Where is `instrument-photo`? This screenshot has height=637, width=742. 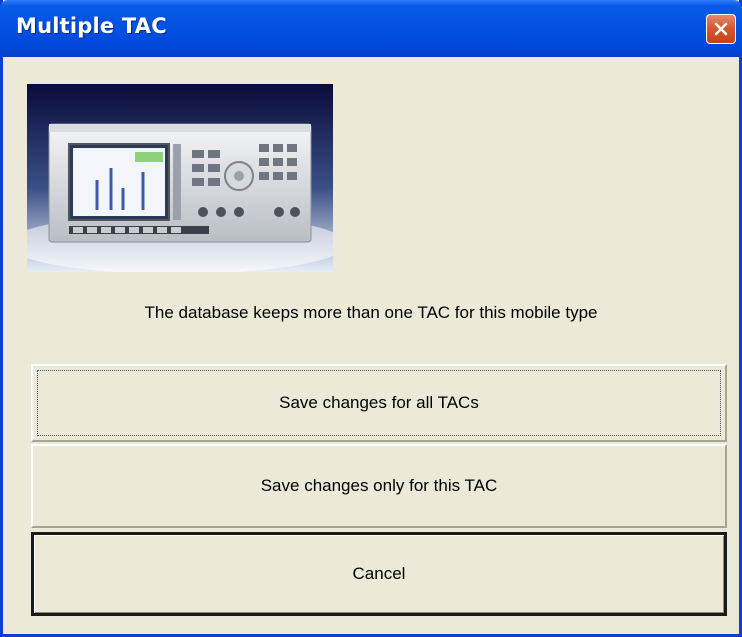 instrument-photo is located at coordinates (180, 178).